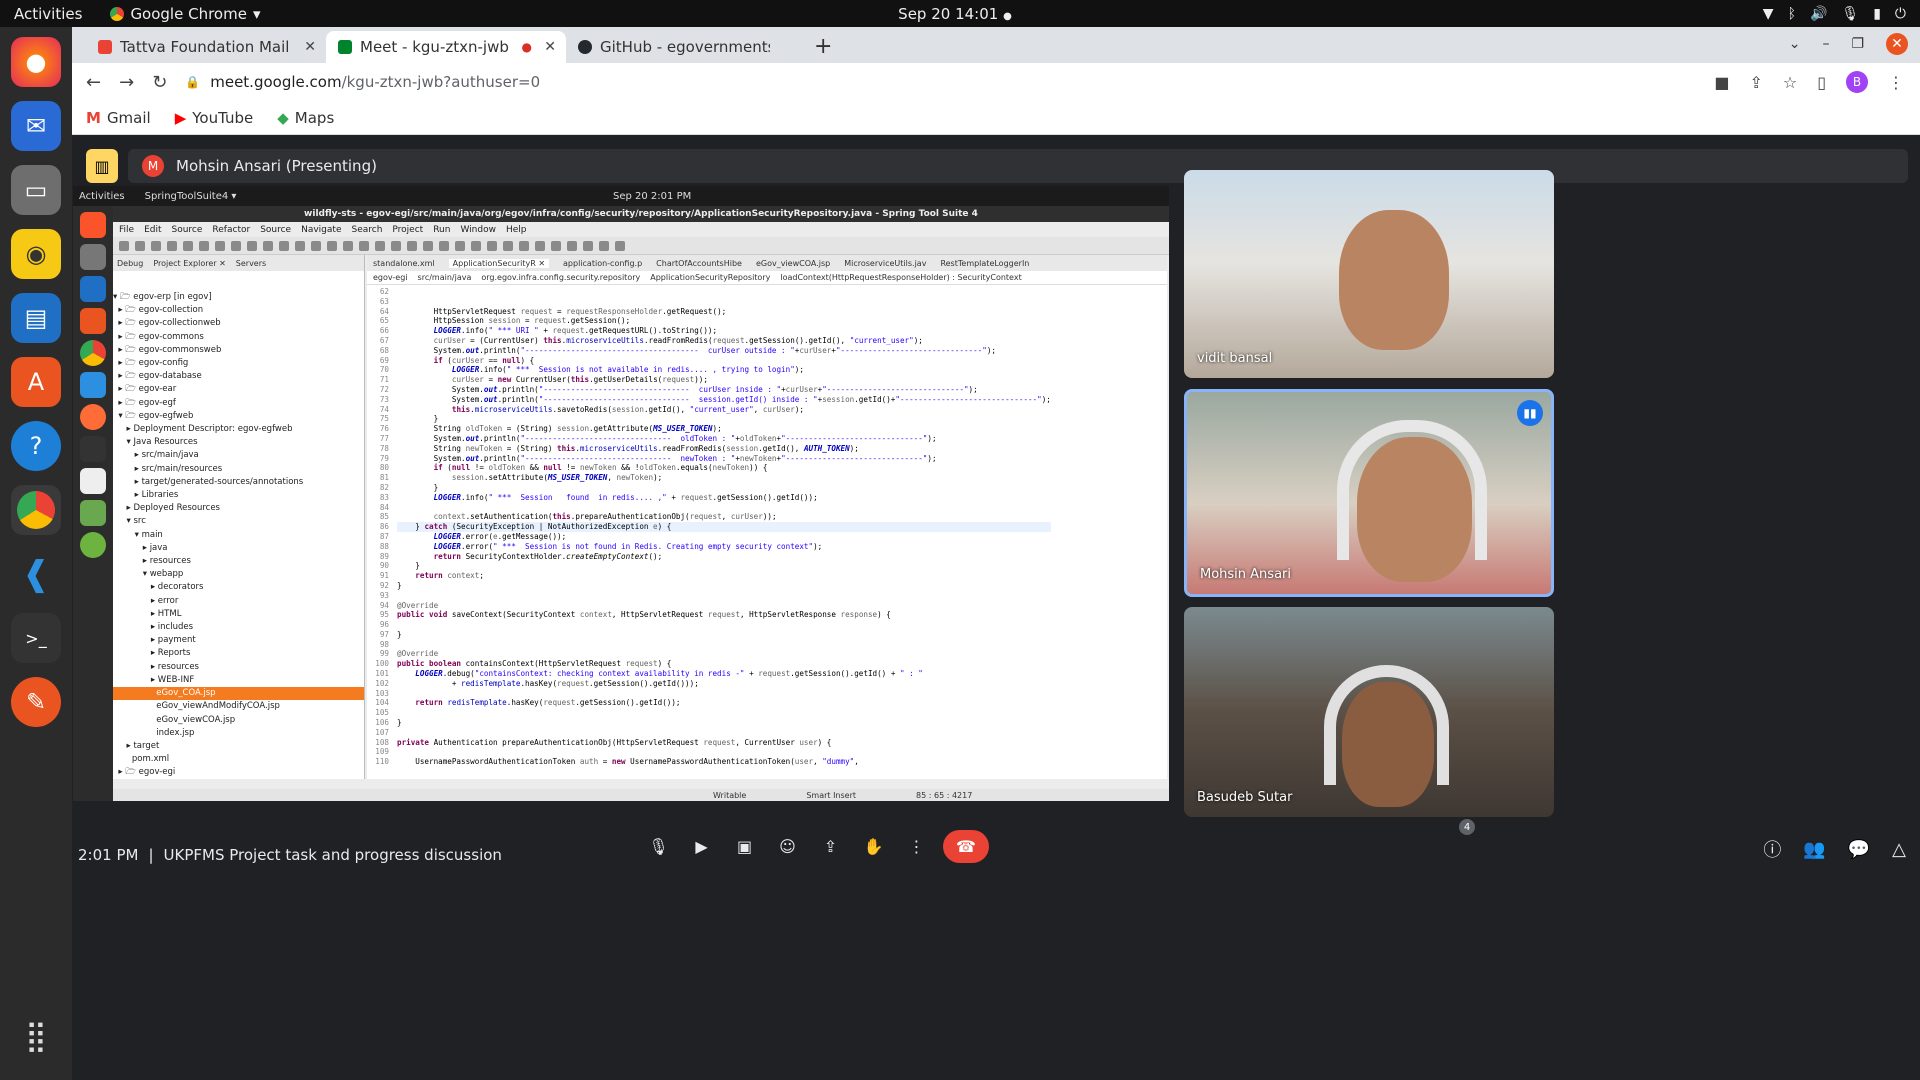  What do you see at coordinates (238, 601) in the screenshot?
I see `tree-item: ▸ error` at bounding box center [238, 601].